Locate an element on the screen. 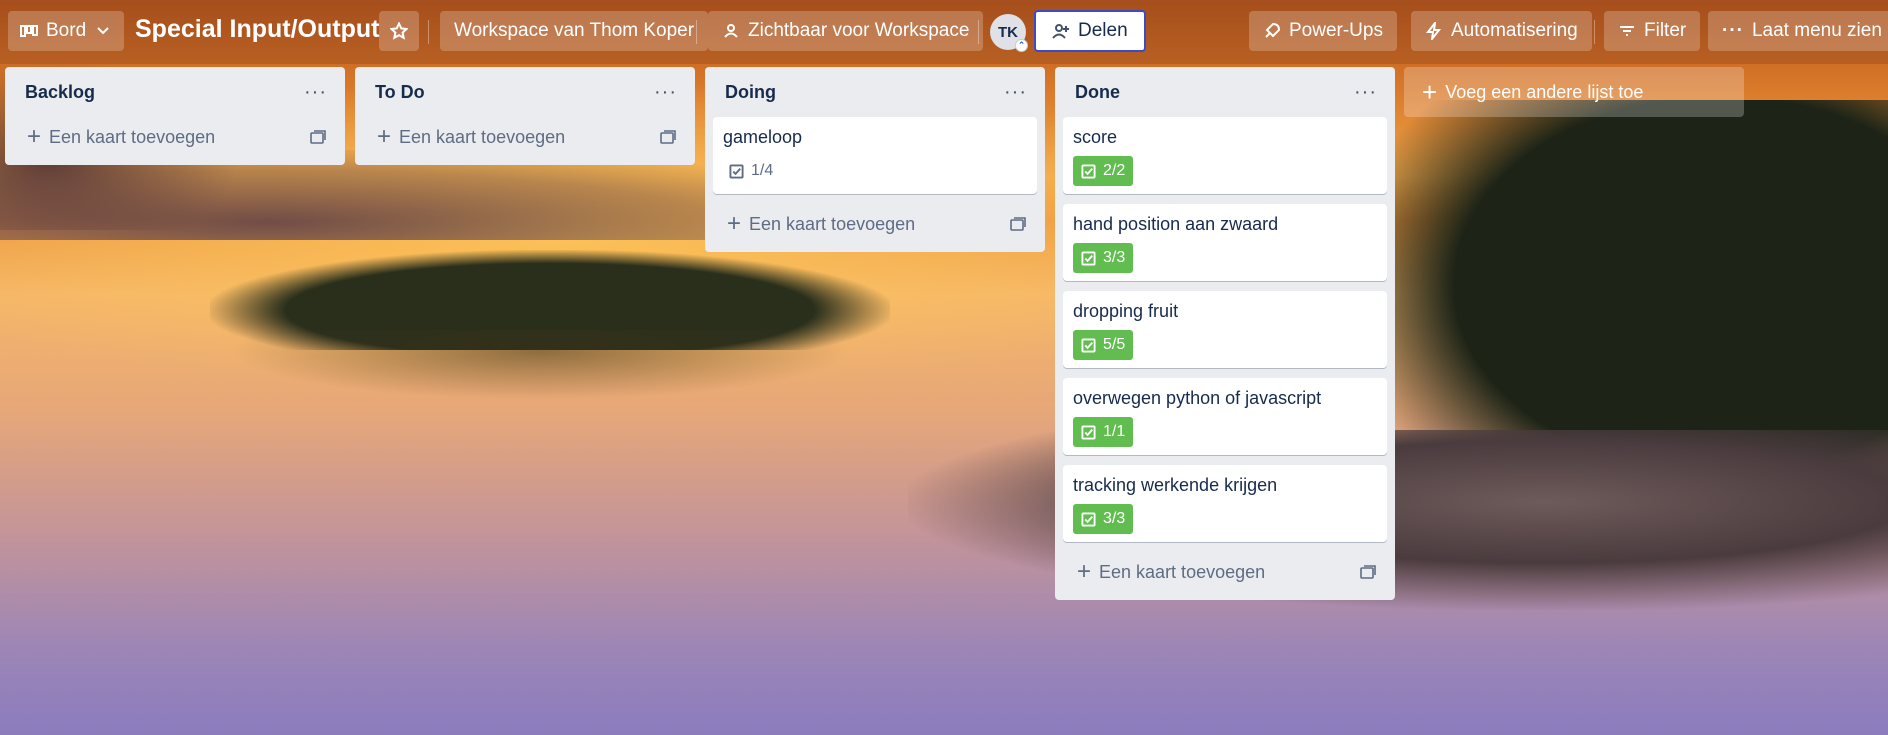 The width and height of the screenshot is (1888, 735). checklist-badge: 5/5 is located at coordinates (1103, 345).